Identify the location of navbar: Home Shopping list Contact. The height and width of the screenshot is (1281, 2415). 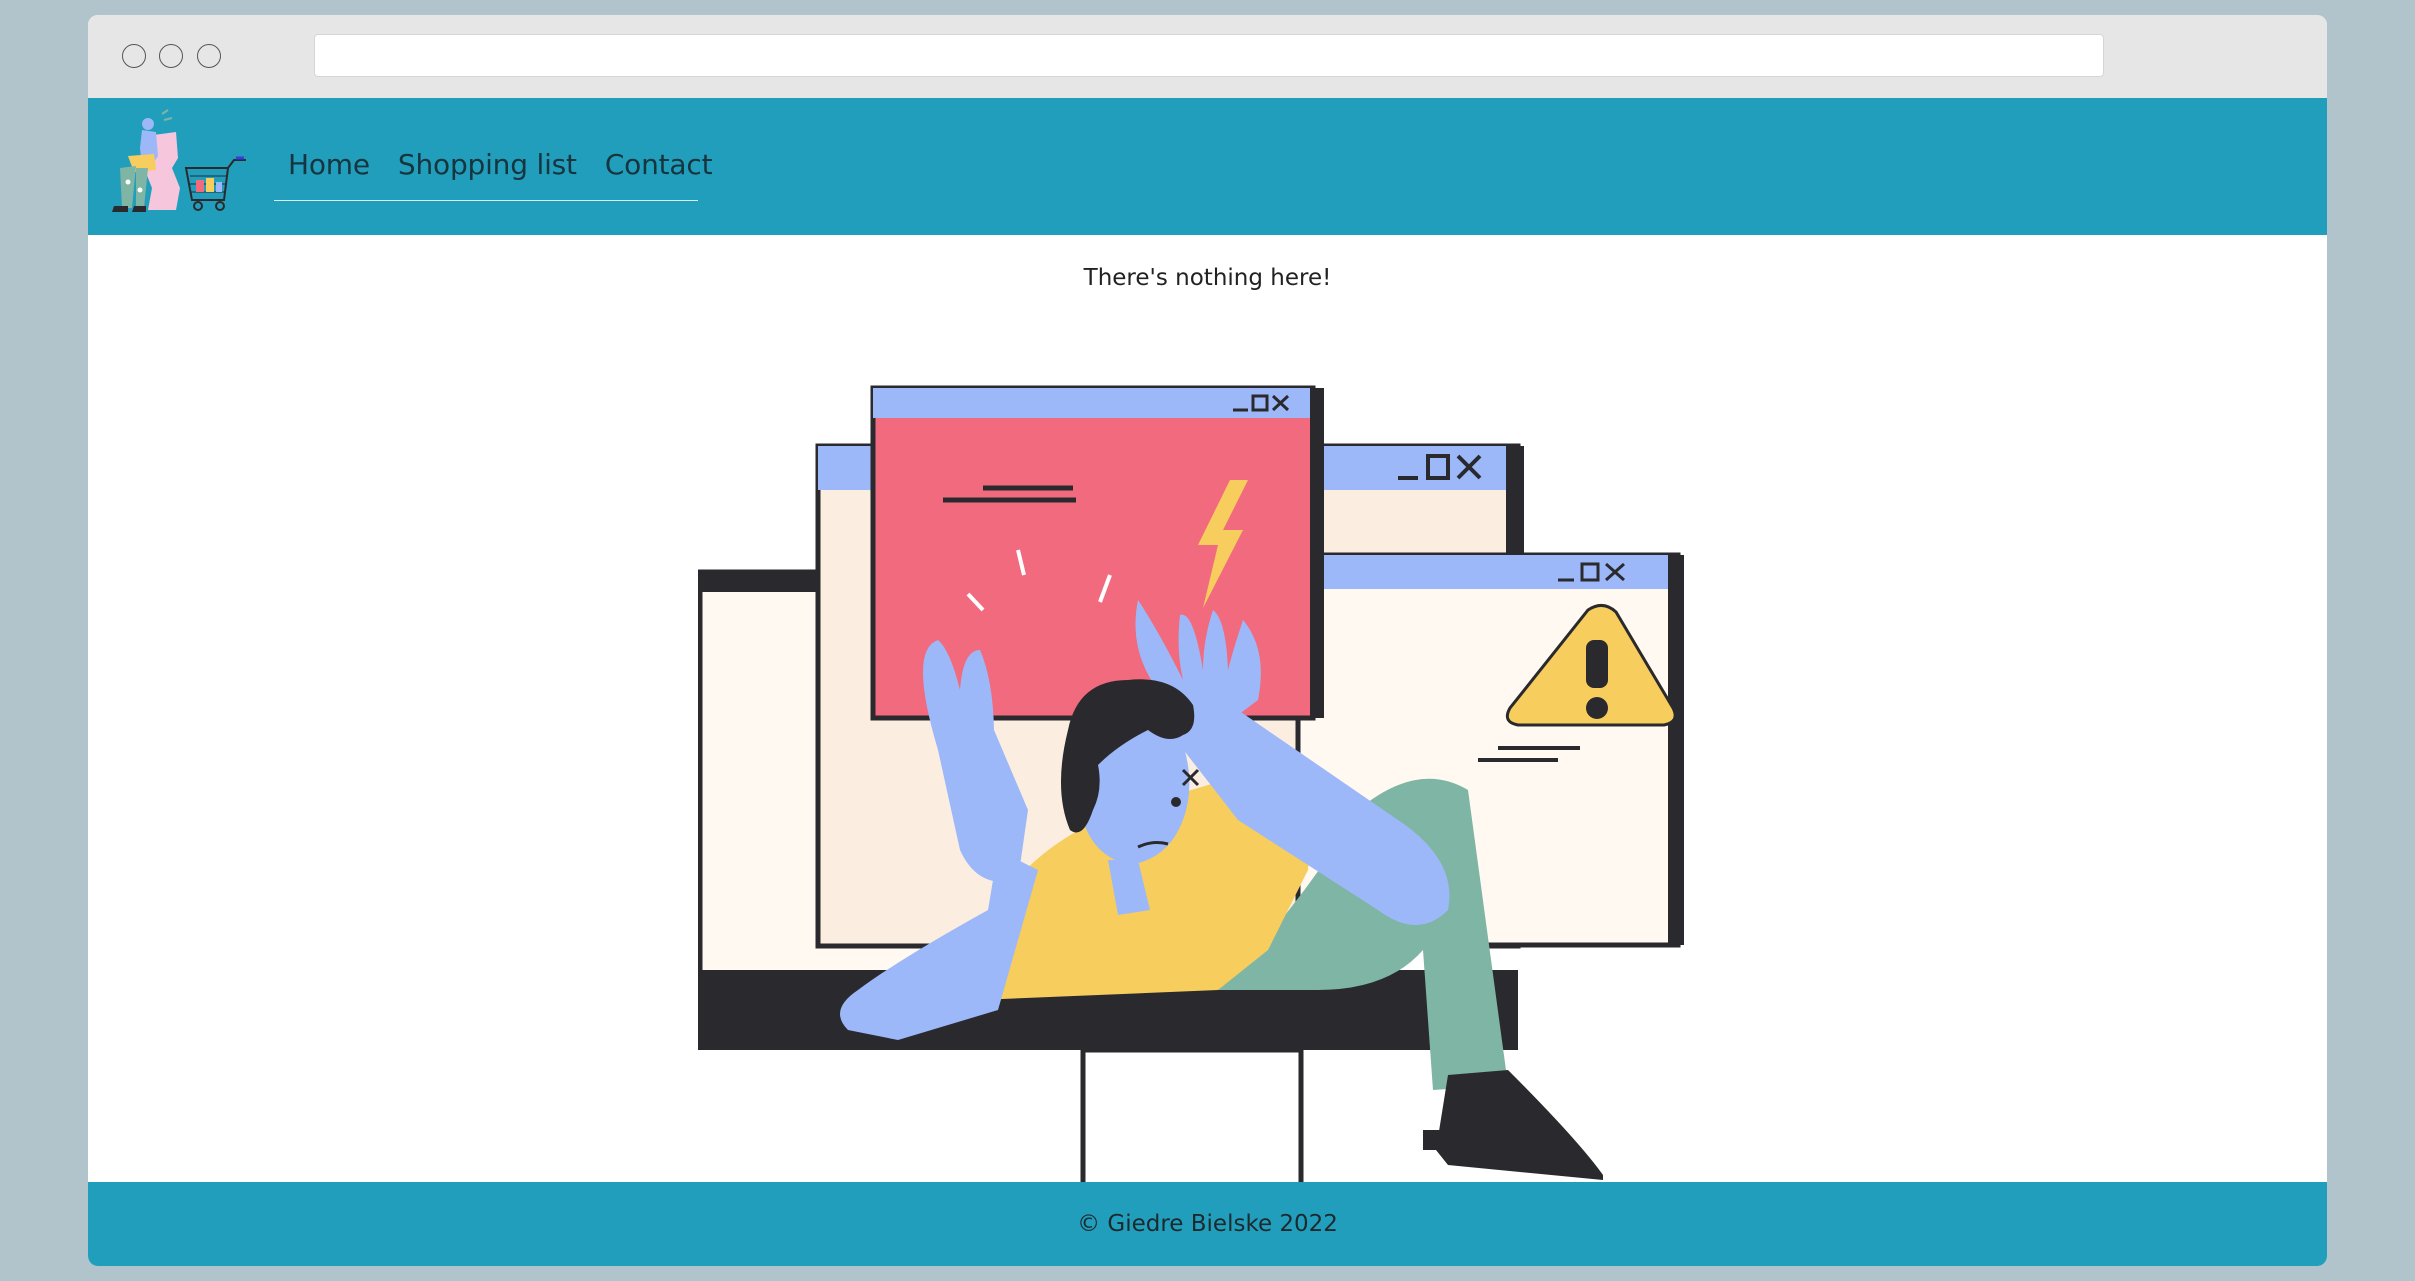
(1207, 166).